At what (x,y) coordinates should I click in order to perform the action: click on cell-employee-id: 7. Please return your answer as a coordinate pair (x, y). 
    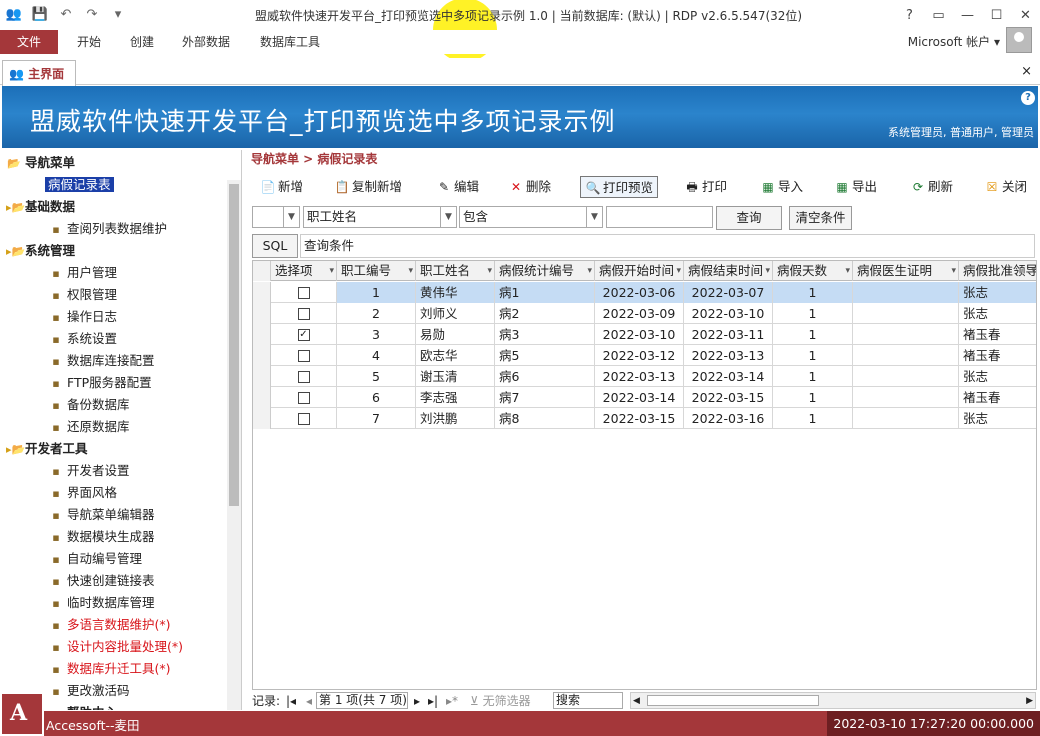
    Looking at the image, I should click on (376, 418).